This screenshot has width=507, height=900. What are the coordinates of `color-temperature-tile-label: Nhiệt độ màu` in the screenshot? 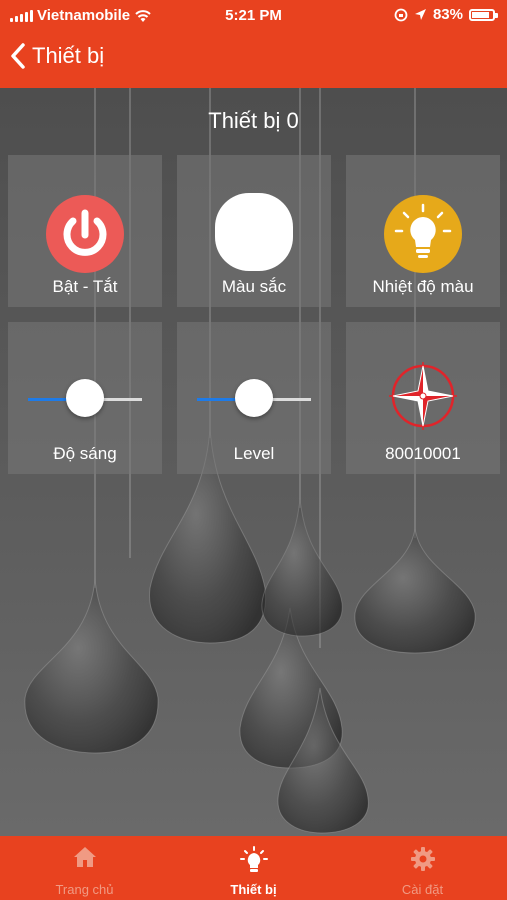 It's located at (423, 286).